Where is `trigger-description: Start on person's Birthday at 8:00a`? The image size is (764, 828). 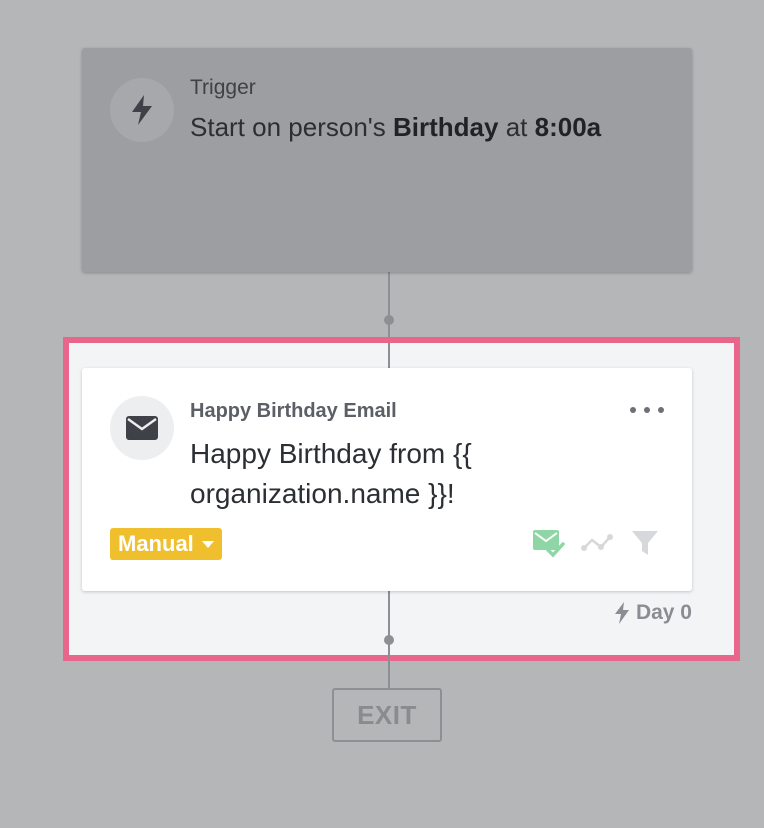 trigger-description: Start on person's Birthday at 8:00a is located at coordinates (395, 127).